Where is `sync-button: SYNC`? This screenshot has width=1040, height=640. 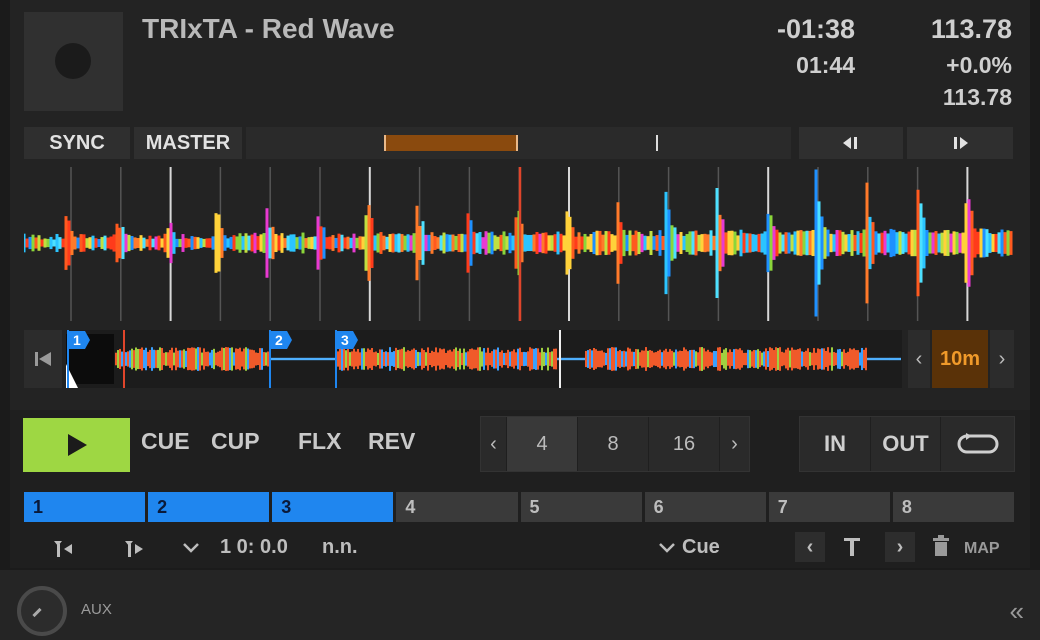 sync-button: SYNC is located at coordinates (77, 143).